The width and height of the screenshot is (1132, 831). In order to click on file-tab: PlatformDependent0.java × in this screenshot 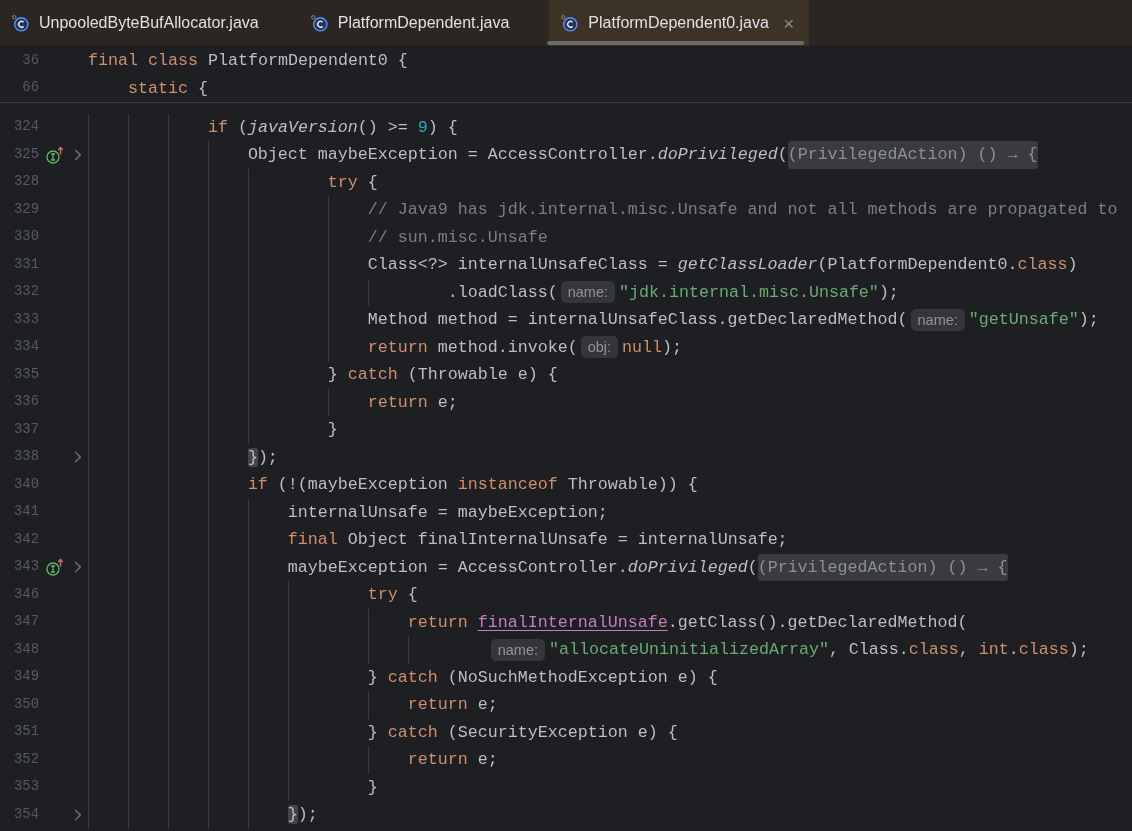, I will do `click(679, 23)`.